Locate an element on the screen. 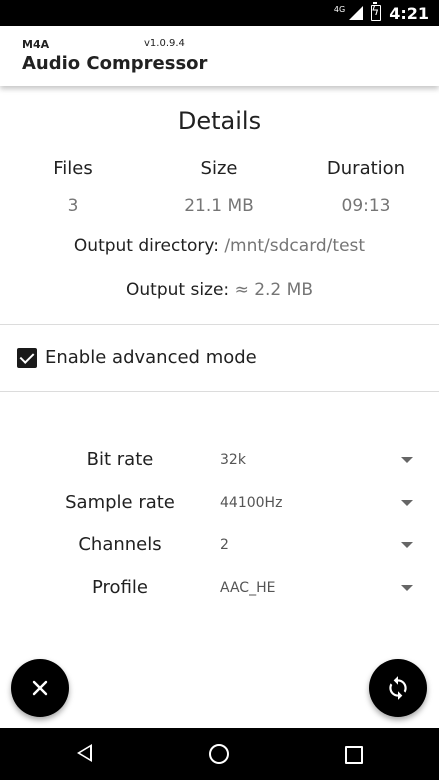  signal-icon is located at coordinates (356, 13).